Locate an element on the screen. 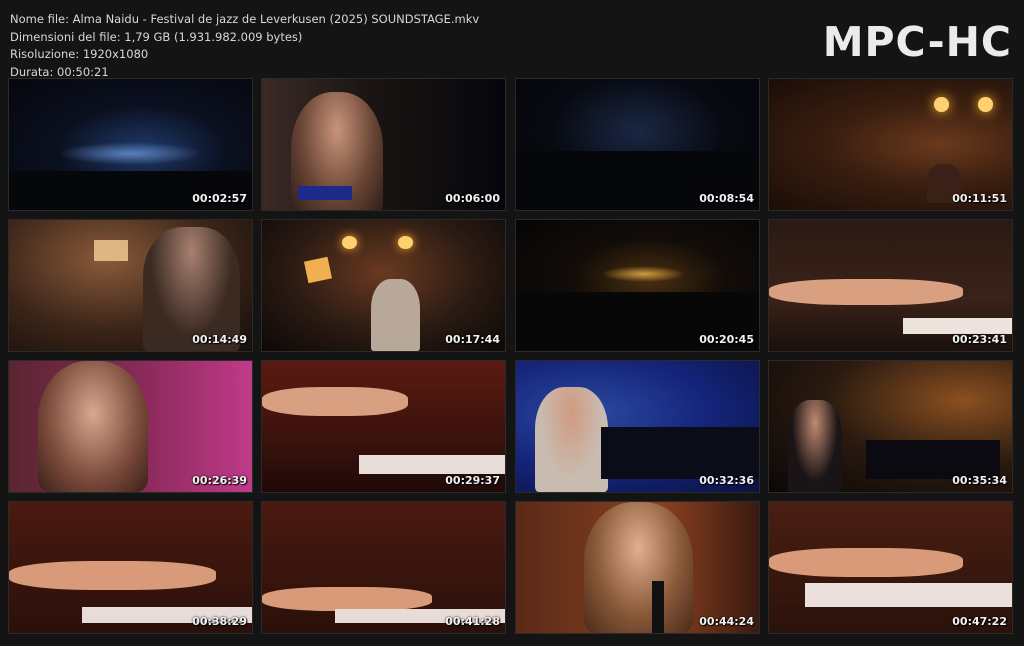 This screenshot has width=1024, height=646. thumbnail-timestamp: 00:38:29 is located at coordinates (219, 621).